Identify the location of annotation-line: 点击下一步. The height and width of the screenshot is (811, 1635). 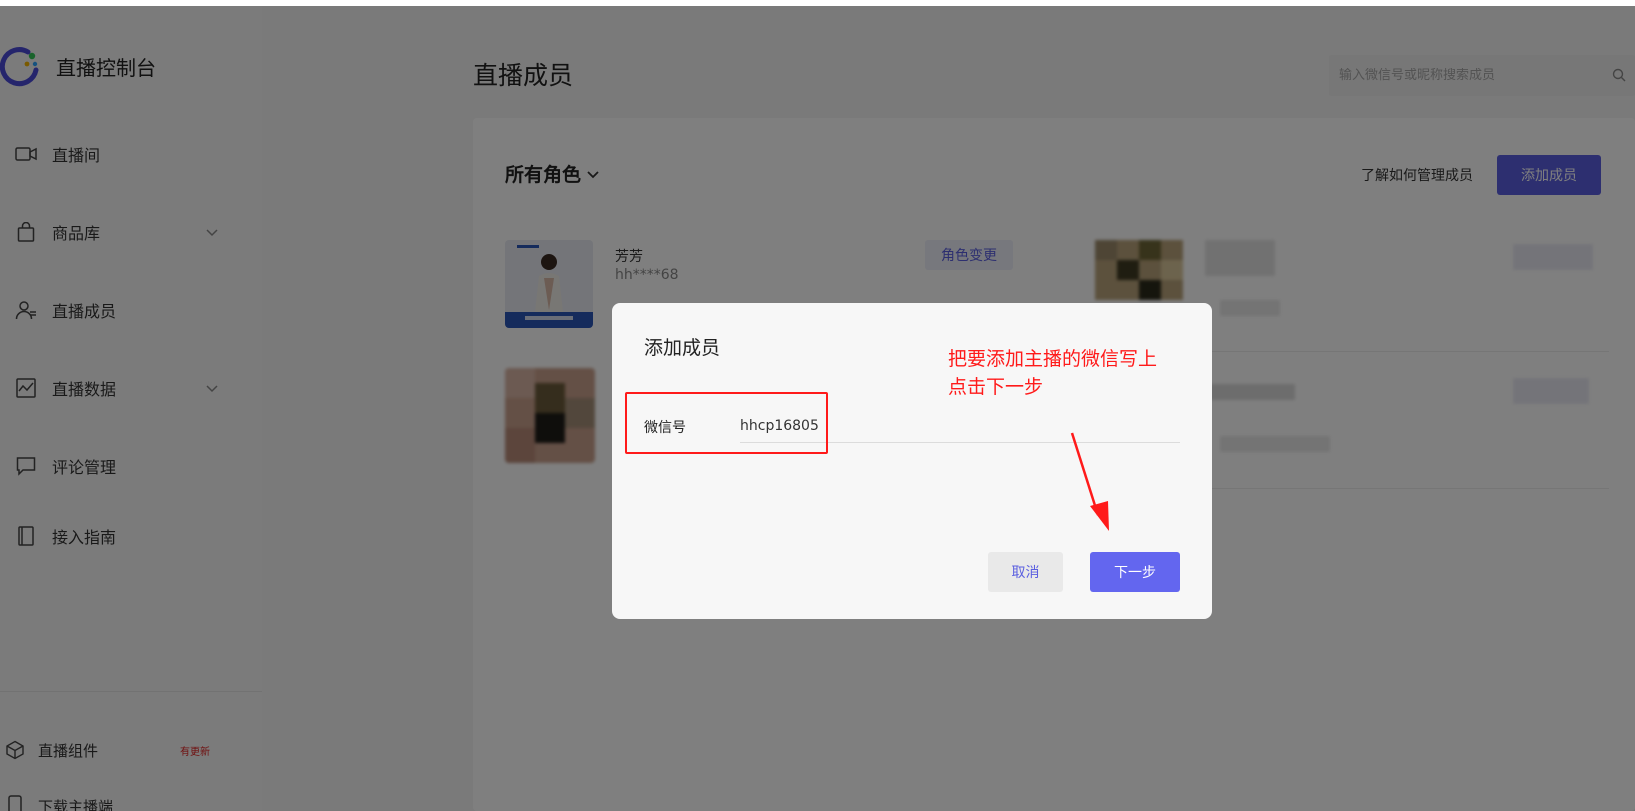
(996, 387).